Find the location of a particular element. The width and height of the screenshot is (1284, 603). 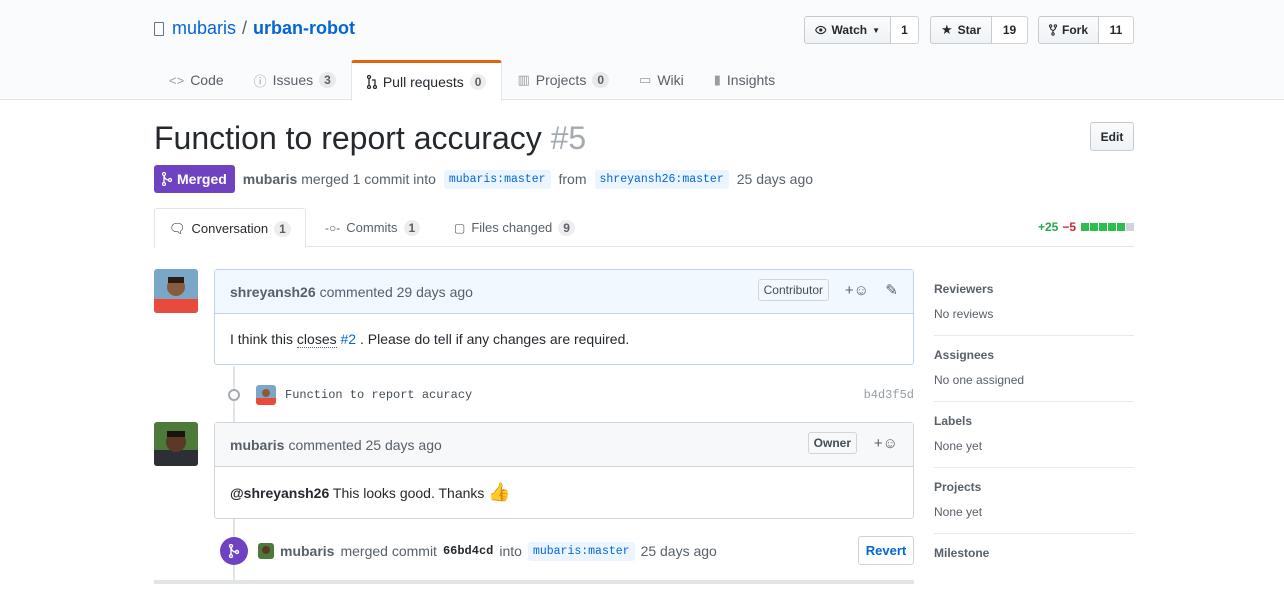

pr-title-text: Function to report accuracy is located at coordinates (348, 138).